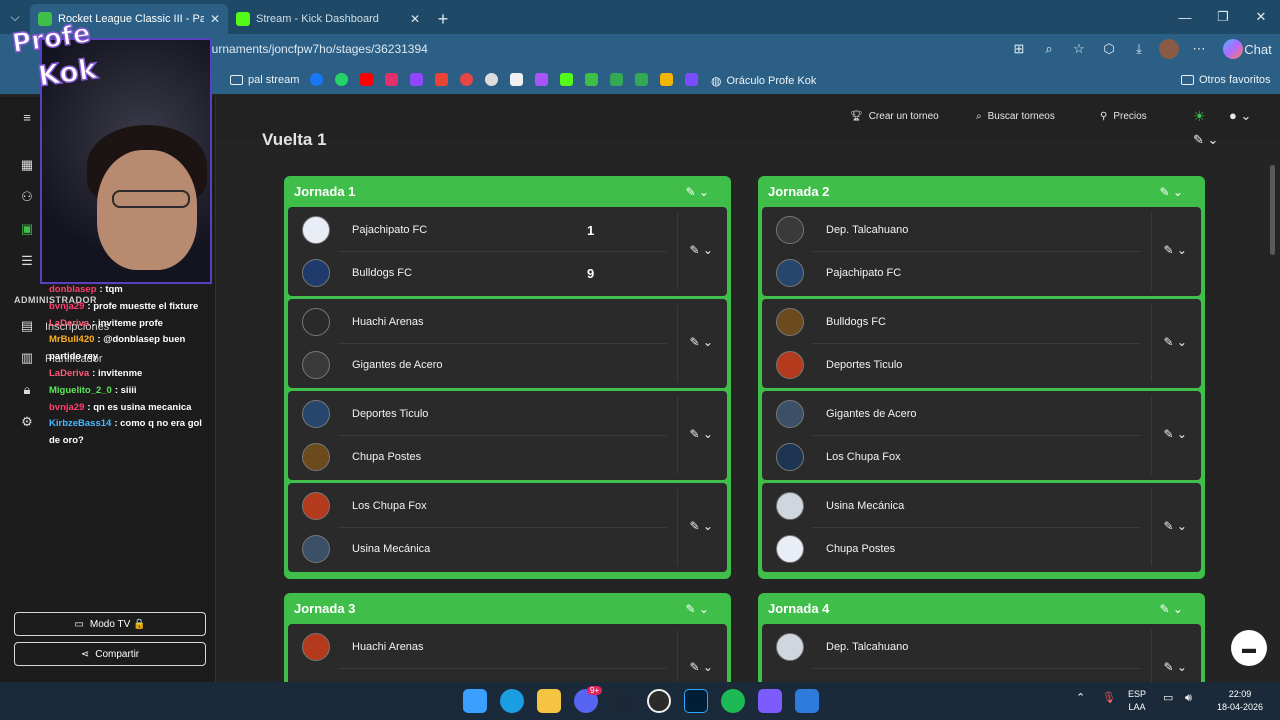 The image size is (1280, 720). I want to click on lock-icon: 🔒︎, so click(27, 389).